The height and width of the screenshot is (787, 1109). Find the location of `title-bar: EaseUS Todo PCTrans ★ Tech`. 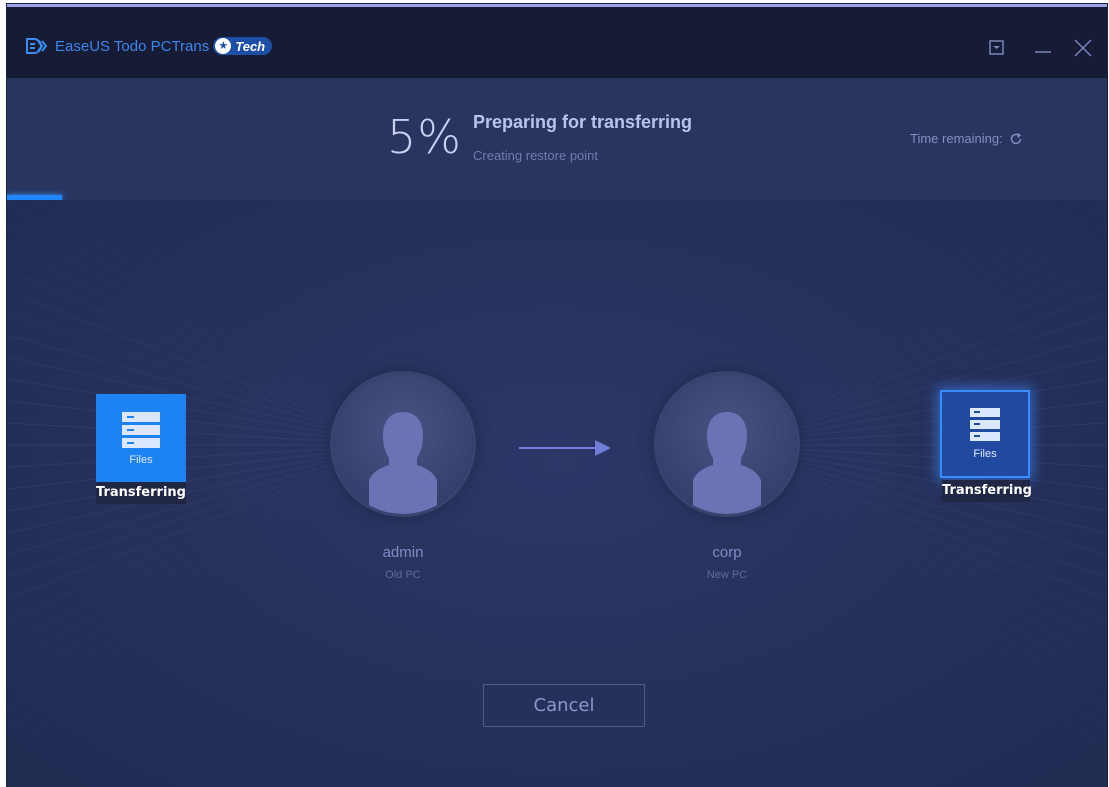

title-bar: EaseUS Todo PCTrans ★ Tech is located at coordinates (557, 41).